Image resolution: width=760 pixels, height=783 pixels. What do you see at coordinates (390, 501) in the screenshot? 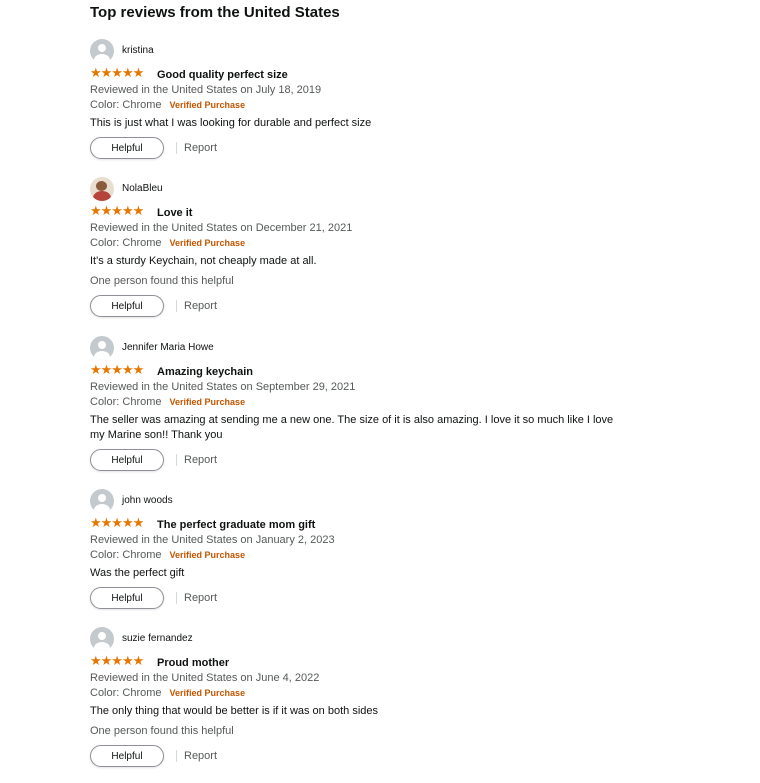
I see `reviewer-profile: john woods` at bounding box center [390, 501].